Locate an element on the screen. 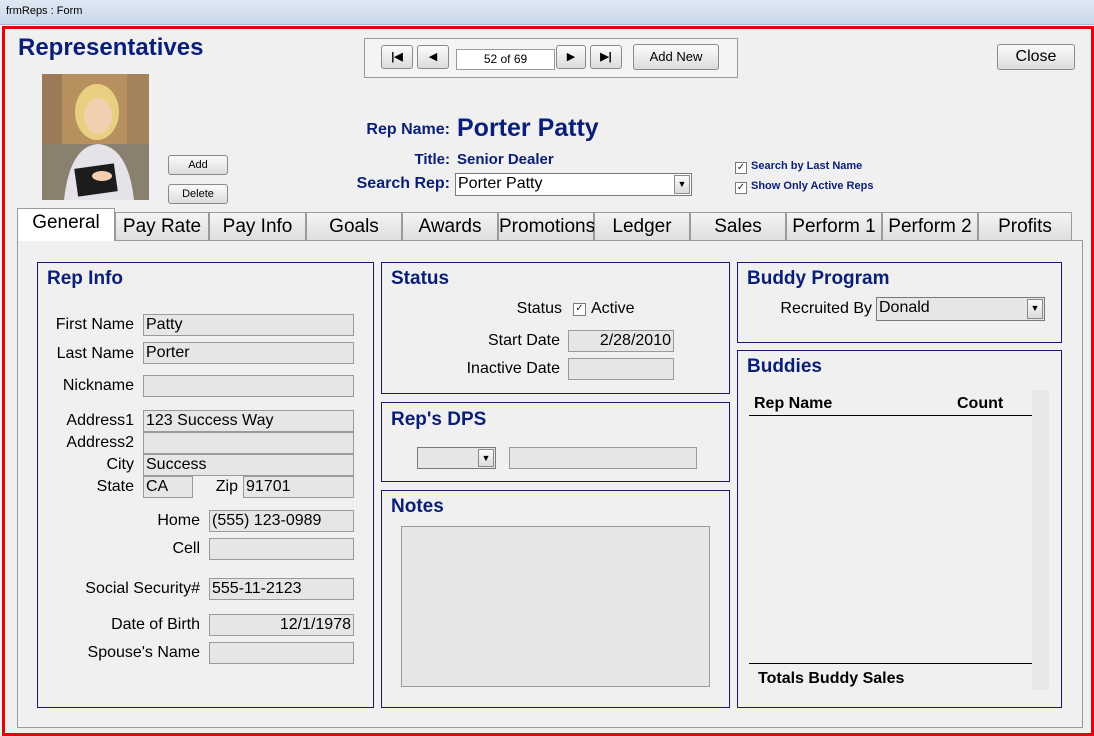 The height and width of the screenshot is (736, 1094). window-titlebar: frmReps : Form is located at coordinates (547, 12).